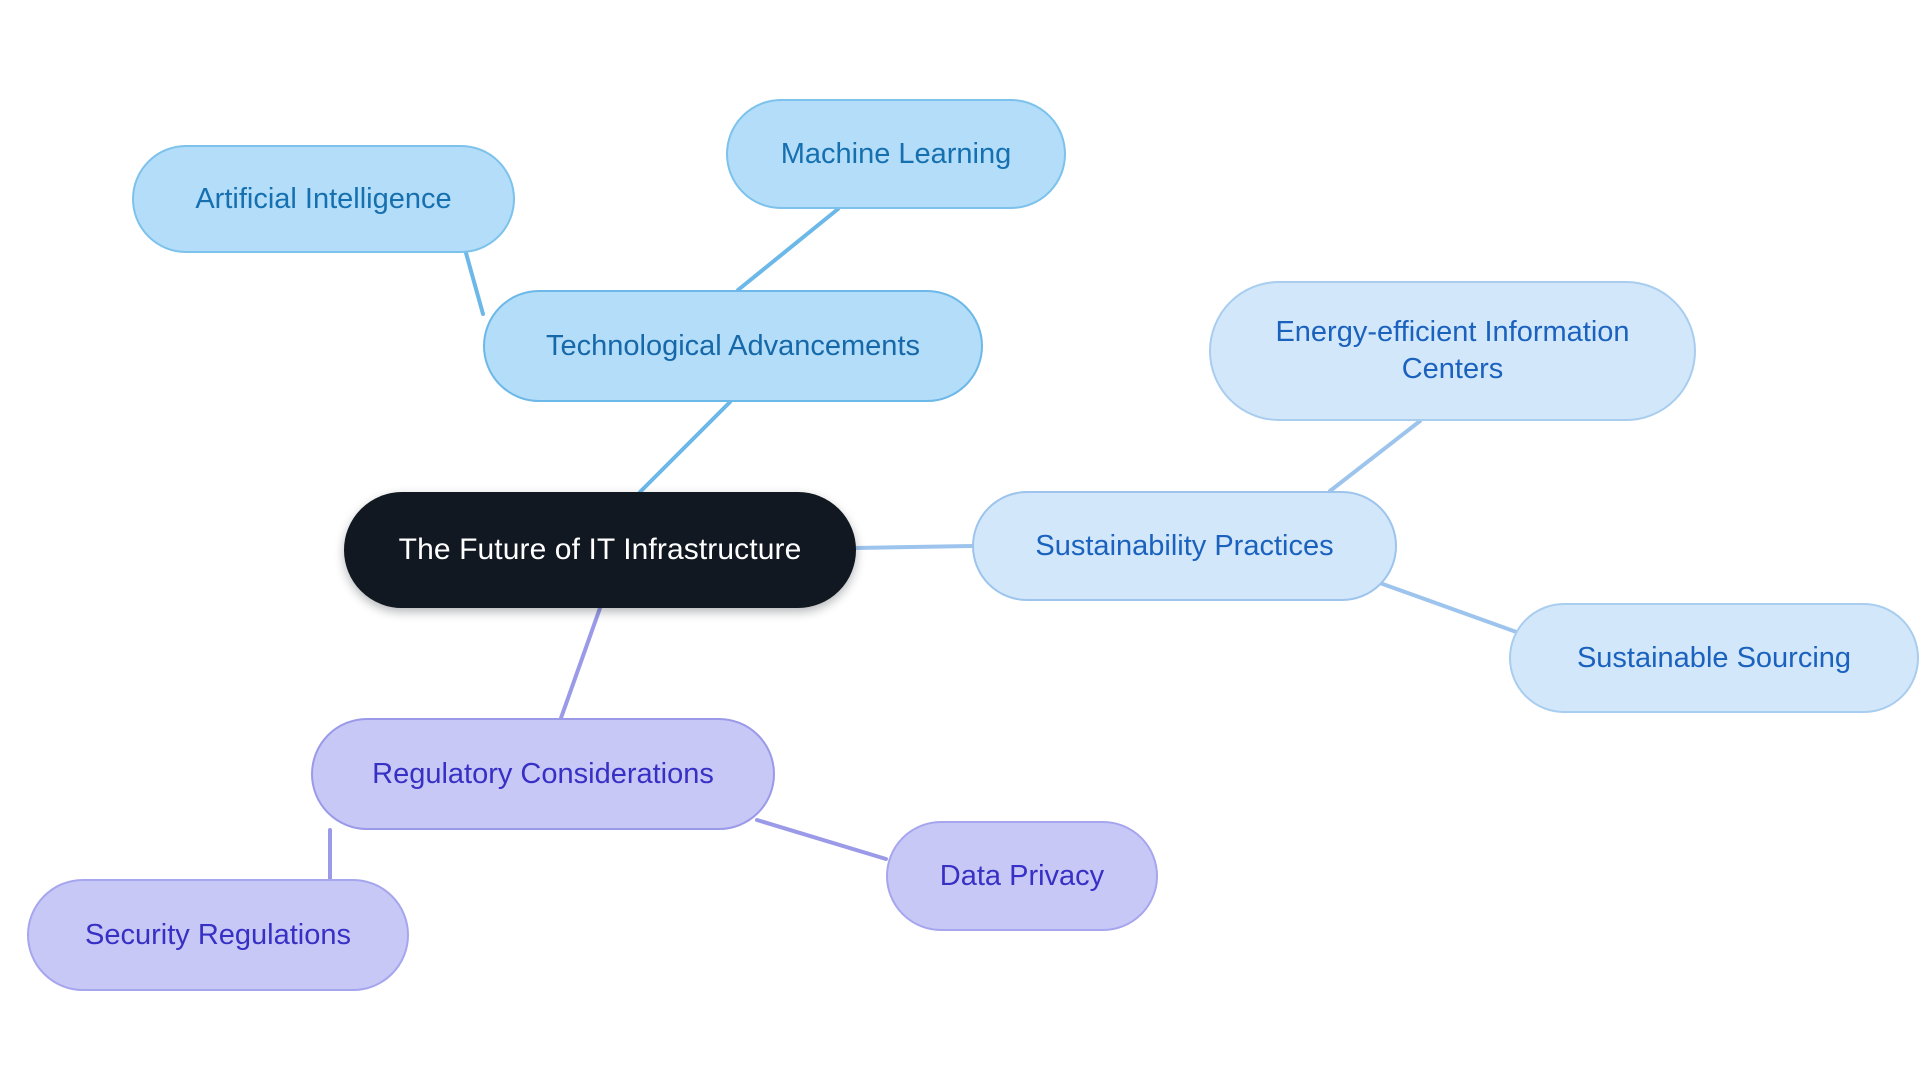 Image resolution: width=1920 pixels, height=1083 pixels. Describe the element at coordinates (1375, 456) in the screenshot. I see `edge-sustainability-energy` at that location.